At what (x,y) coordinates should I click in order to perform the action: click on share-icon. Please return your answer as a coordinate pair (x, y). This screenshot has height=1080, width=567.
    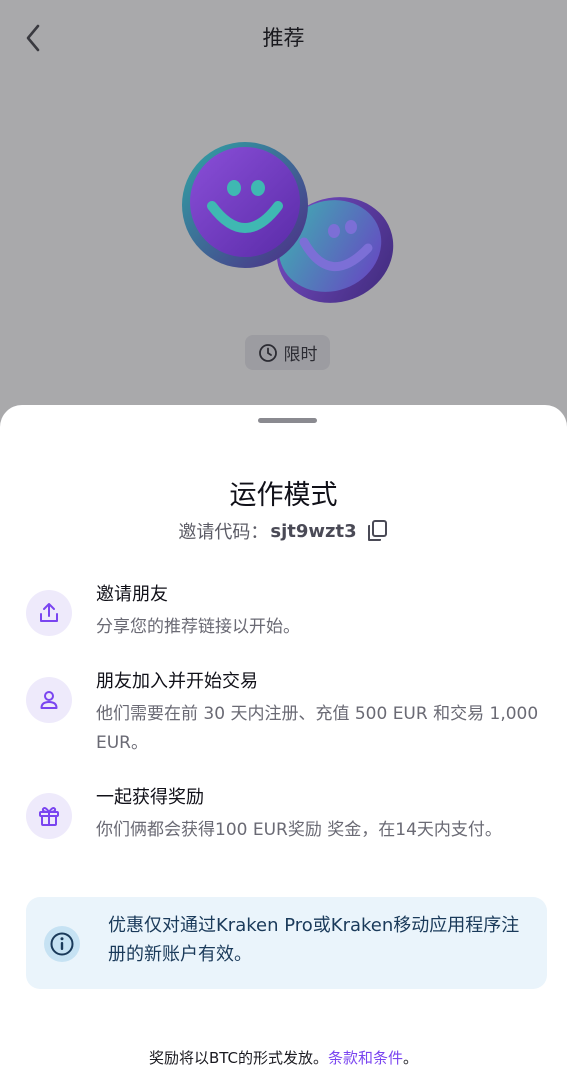
    Looking at the image, I should click on (49, 612).